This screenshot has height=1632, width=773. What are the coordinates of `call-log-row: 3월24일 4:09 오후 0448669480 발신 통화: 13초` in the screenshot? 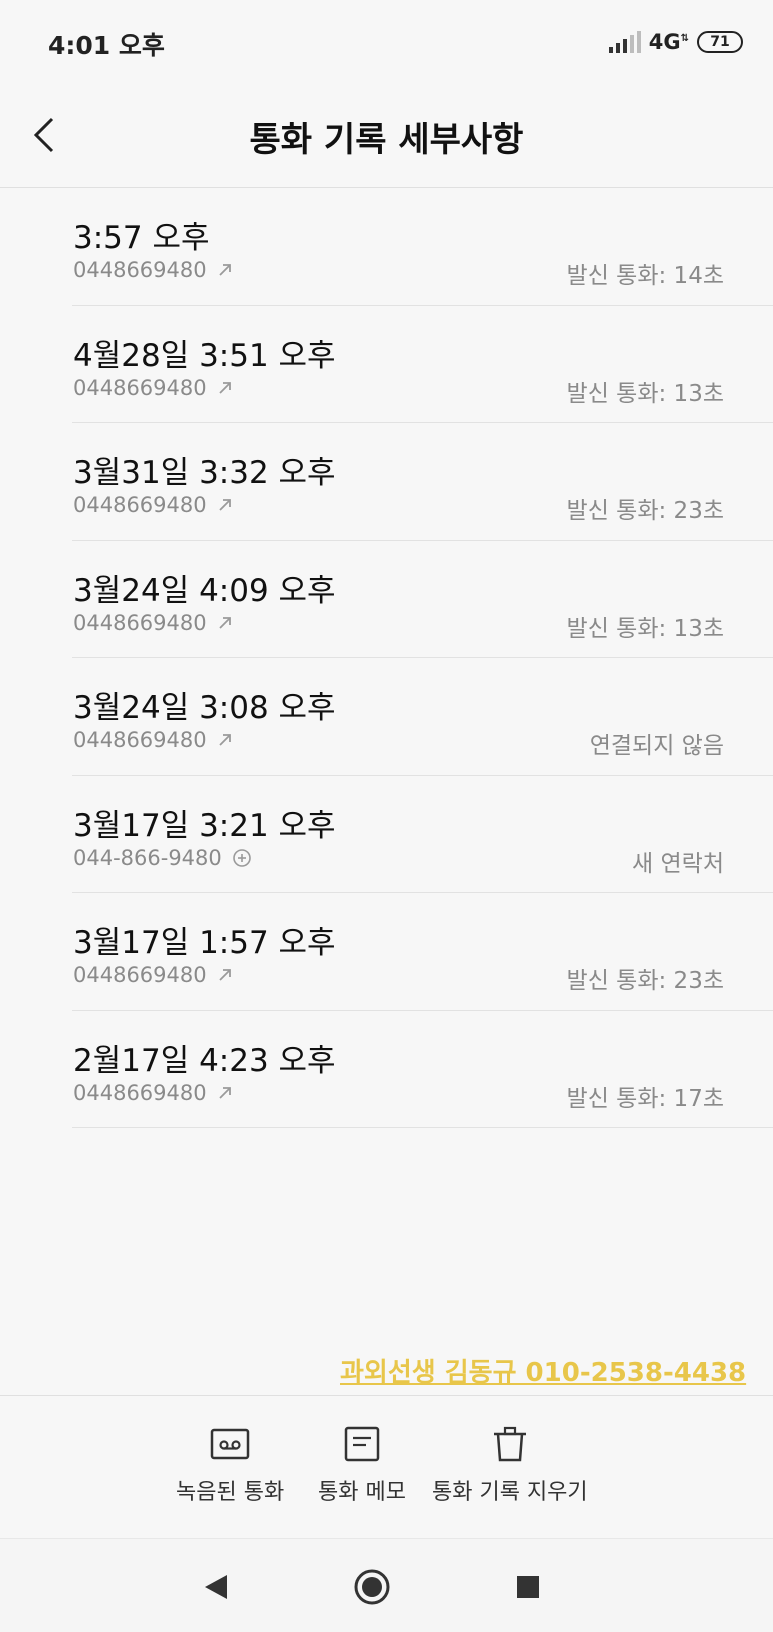 It's located at (422, 599).